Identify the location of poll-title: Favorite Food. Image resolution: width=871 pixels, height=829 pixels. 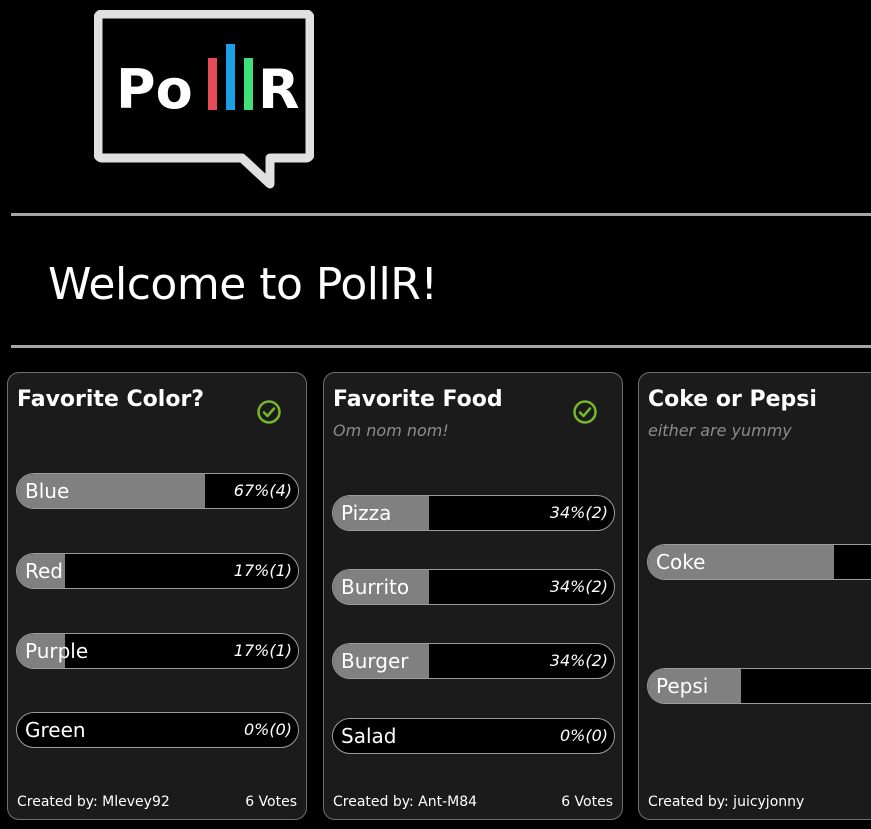
(418, 399).